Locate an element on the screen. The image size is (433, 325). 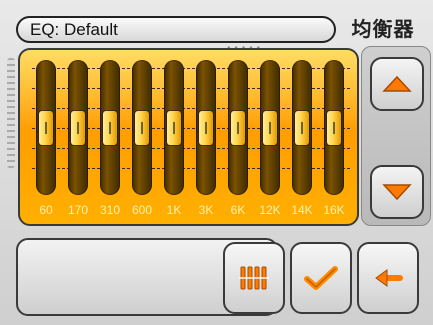
eq-band-1k: 1K is located at coordinates (174, 138).